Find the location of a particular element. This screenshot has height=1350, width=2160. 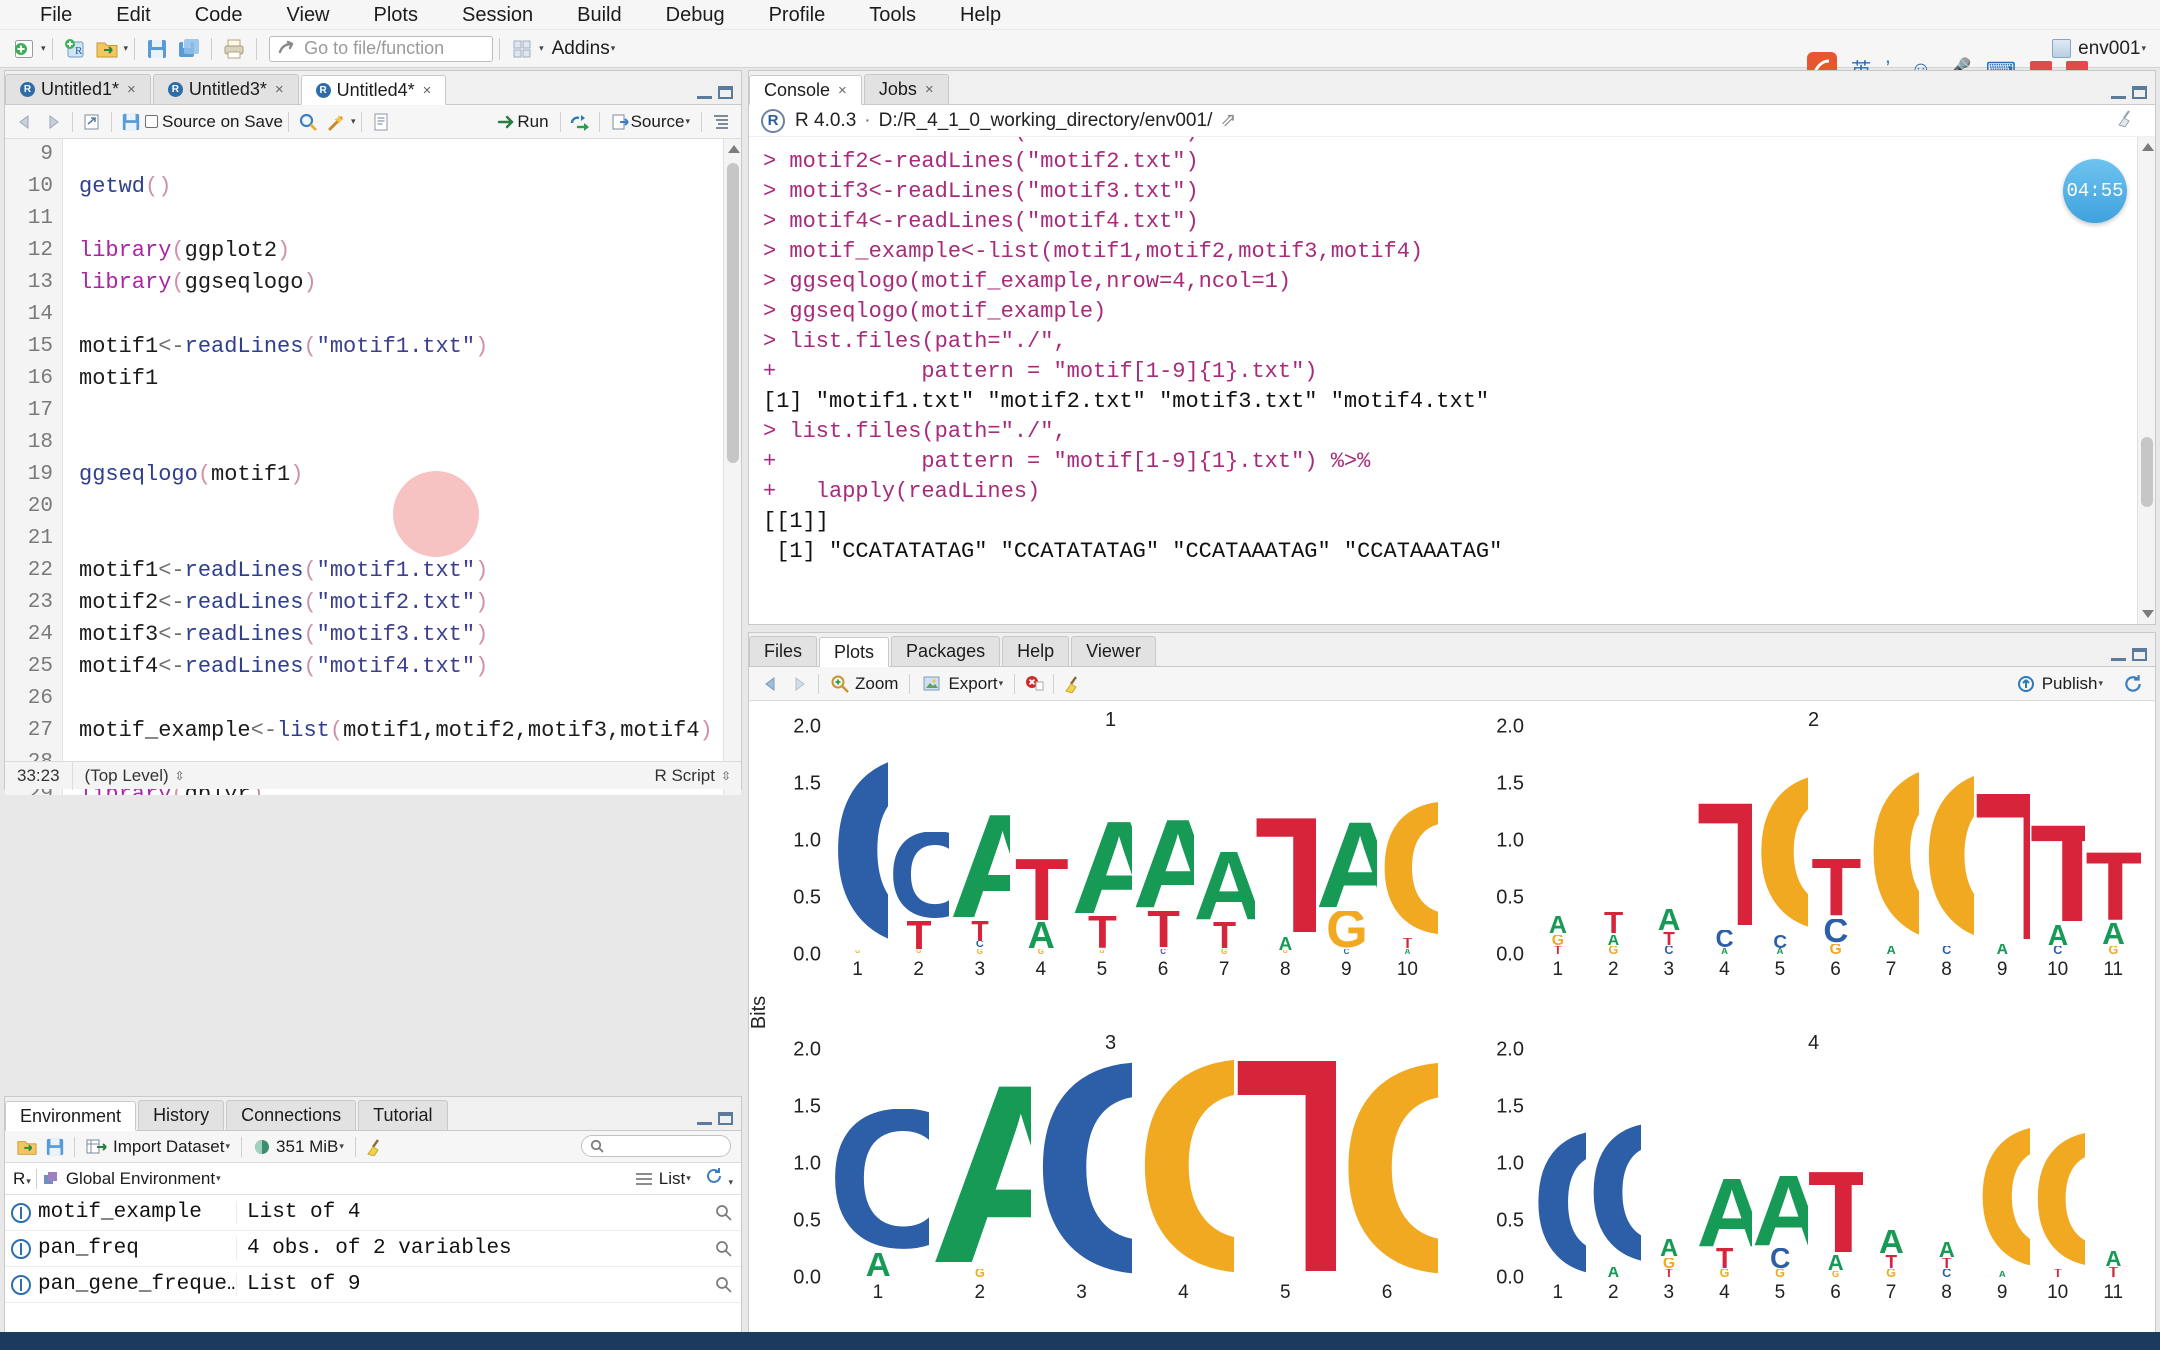

editor-scrollbar is located at coordinates (732, 467).